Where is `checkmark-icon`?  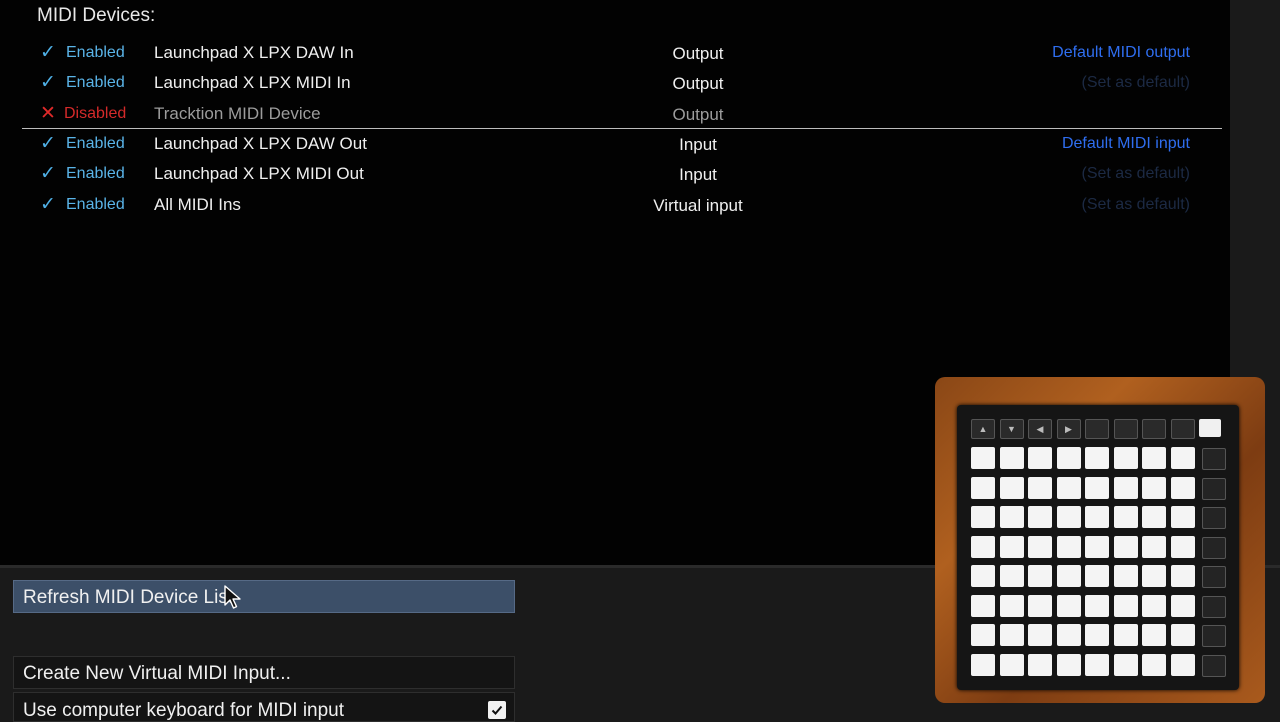 checkmark-icon is located at coordinates (497, 710).